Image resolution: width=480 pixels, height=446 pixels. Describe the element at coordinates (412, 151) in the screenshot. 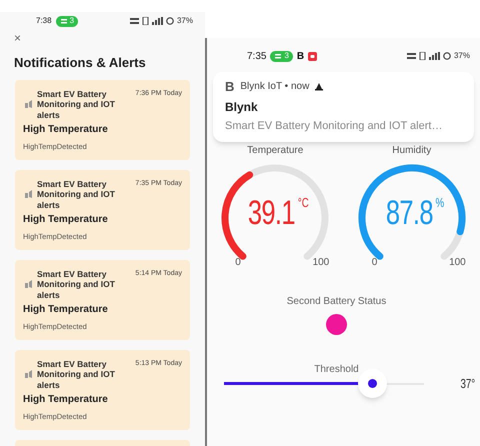

I see `gauge-label: Humidity` at that location.